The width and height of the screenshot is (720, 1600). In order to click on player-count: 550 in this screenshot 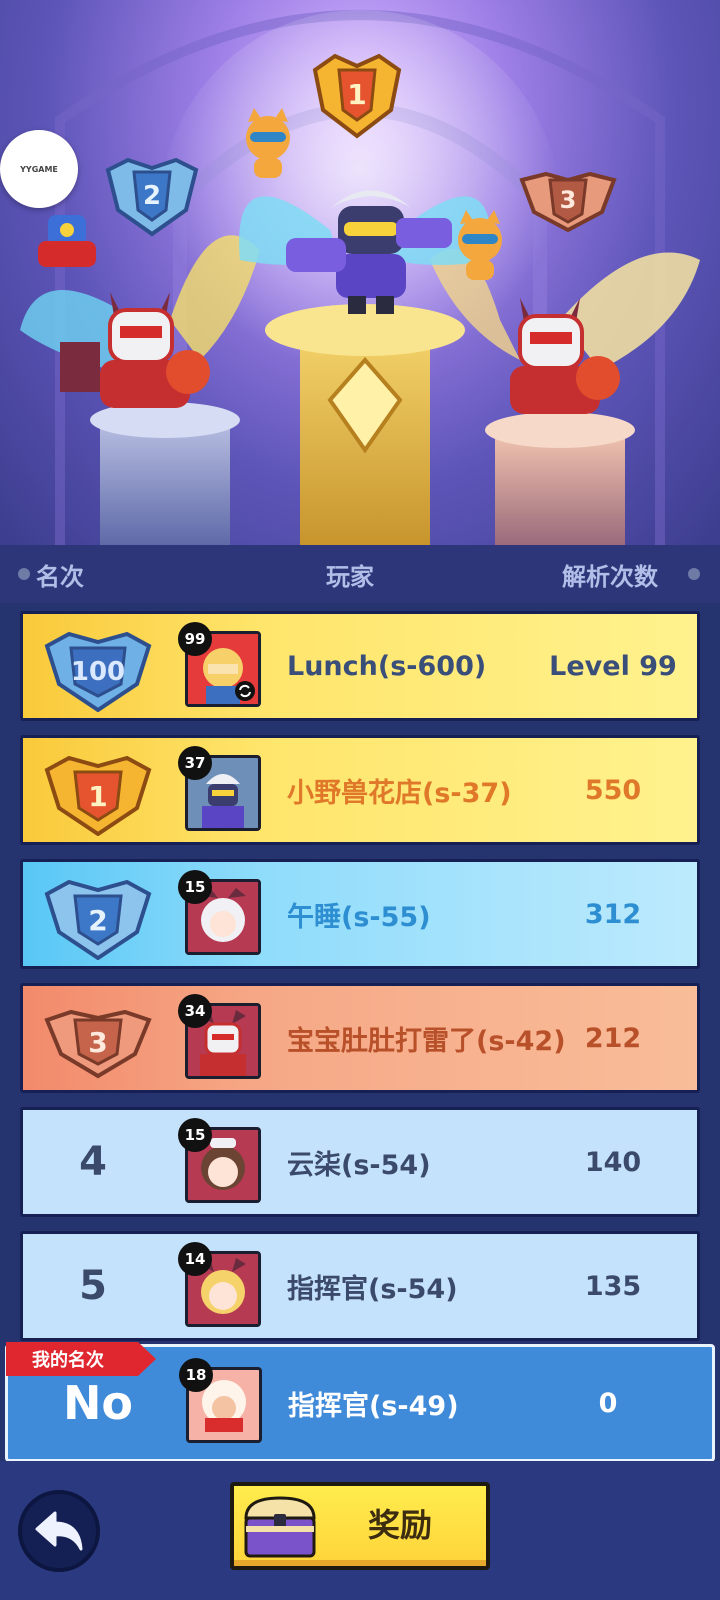, I will do `click(613, 790)`.